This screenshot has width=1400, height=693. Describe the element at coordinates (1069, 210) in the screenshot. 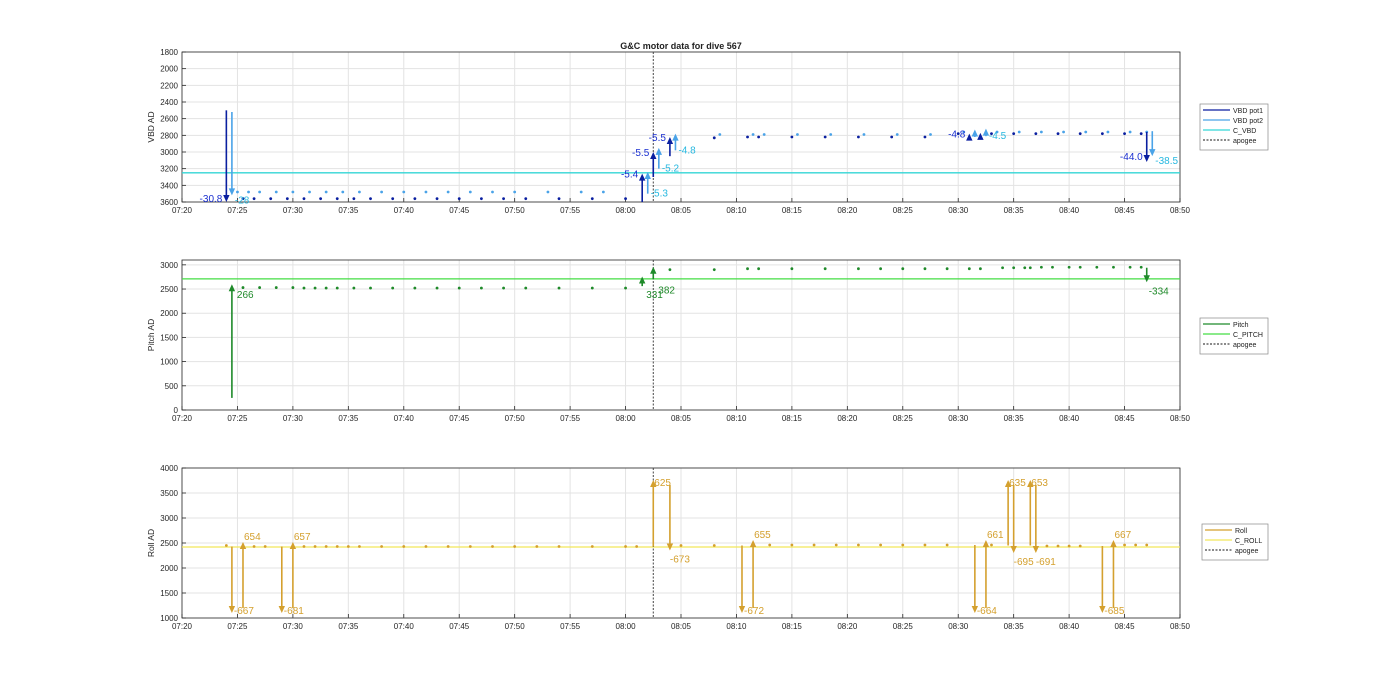

I see `x-tick-label: 08:40` at that location.